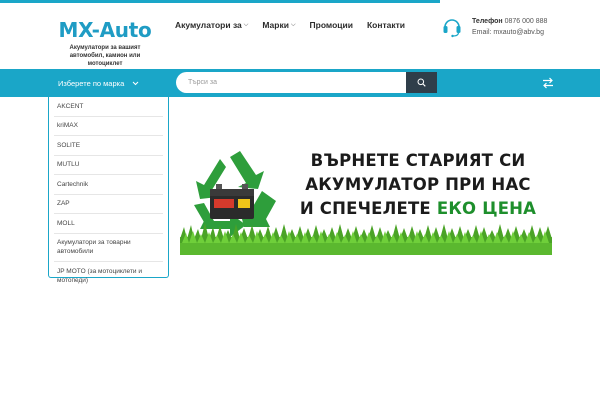 The image size is (600, 400). I want to click on nav-item-contacts: Контакти, so click(386, 25).